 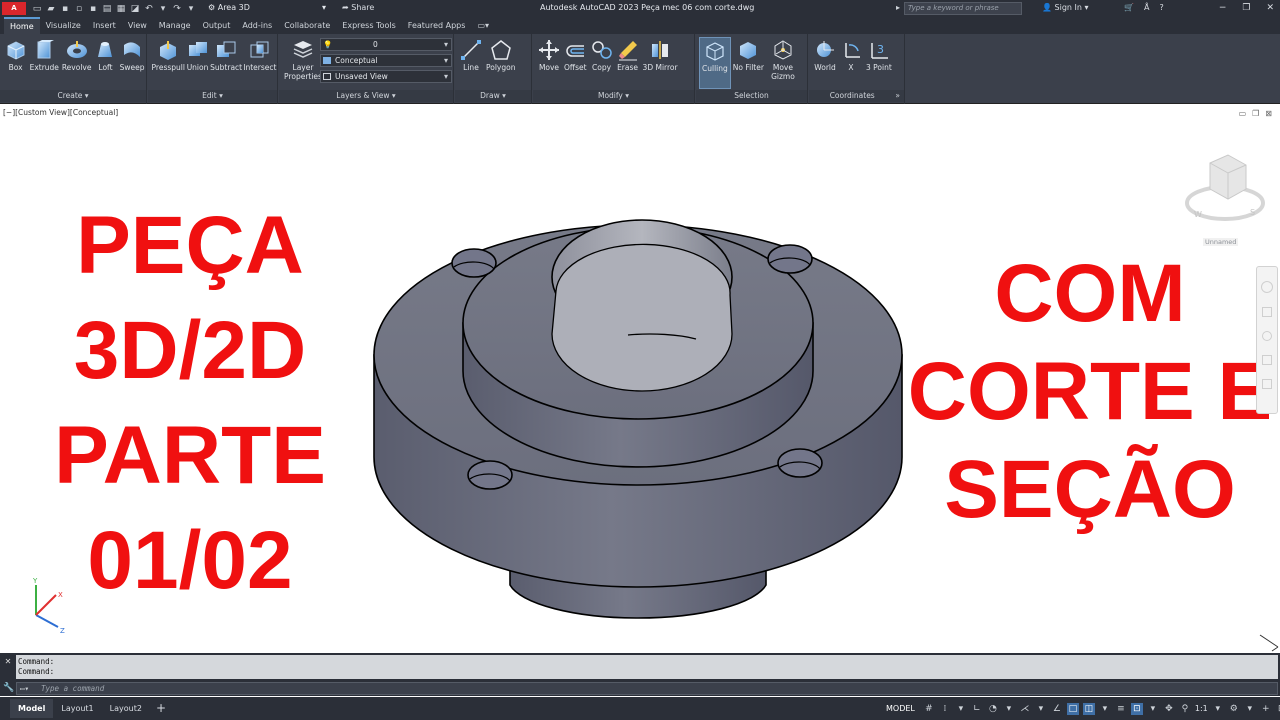 What do you see at coordinates (1267, 336) in the screenshot?
I see `zoom-icon` at bounding box center [1267, 336].